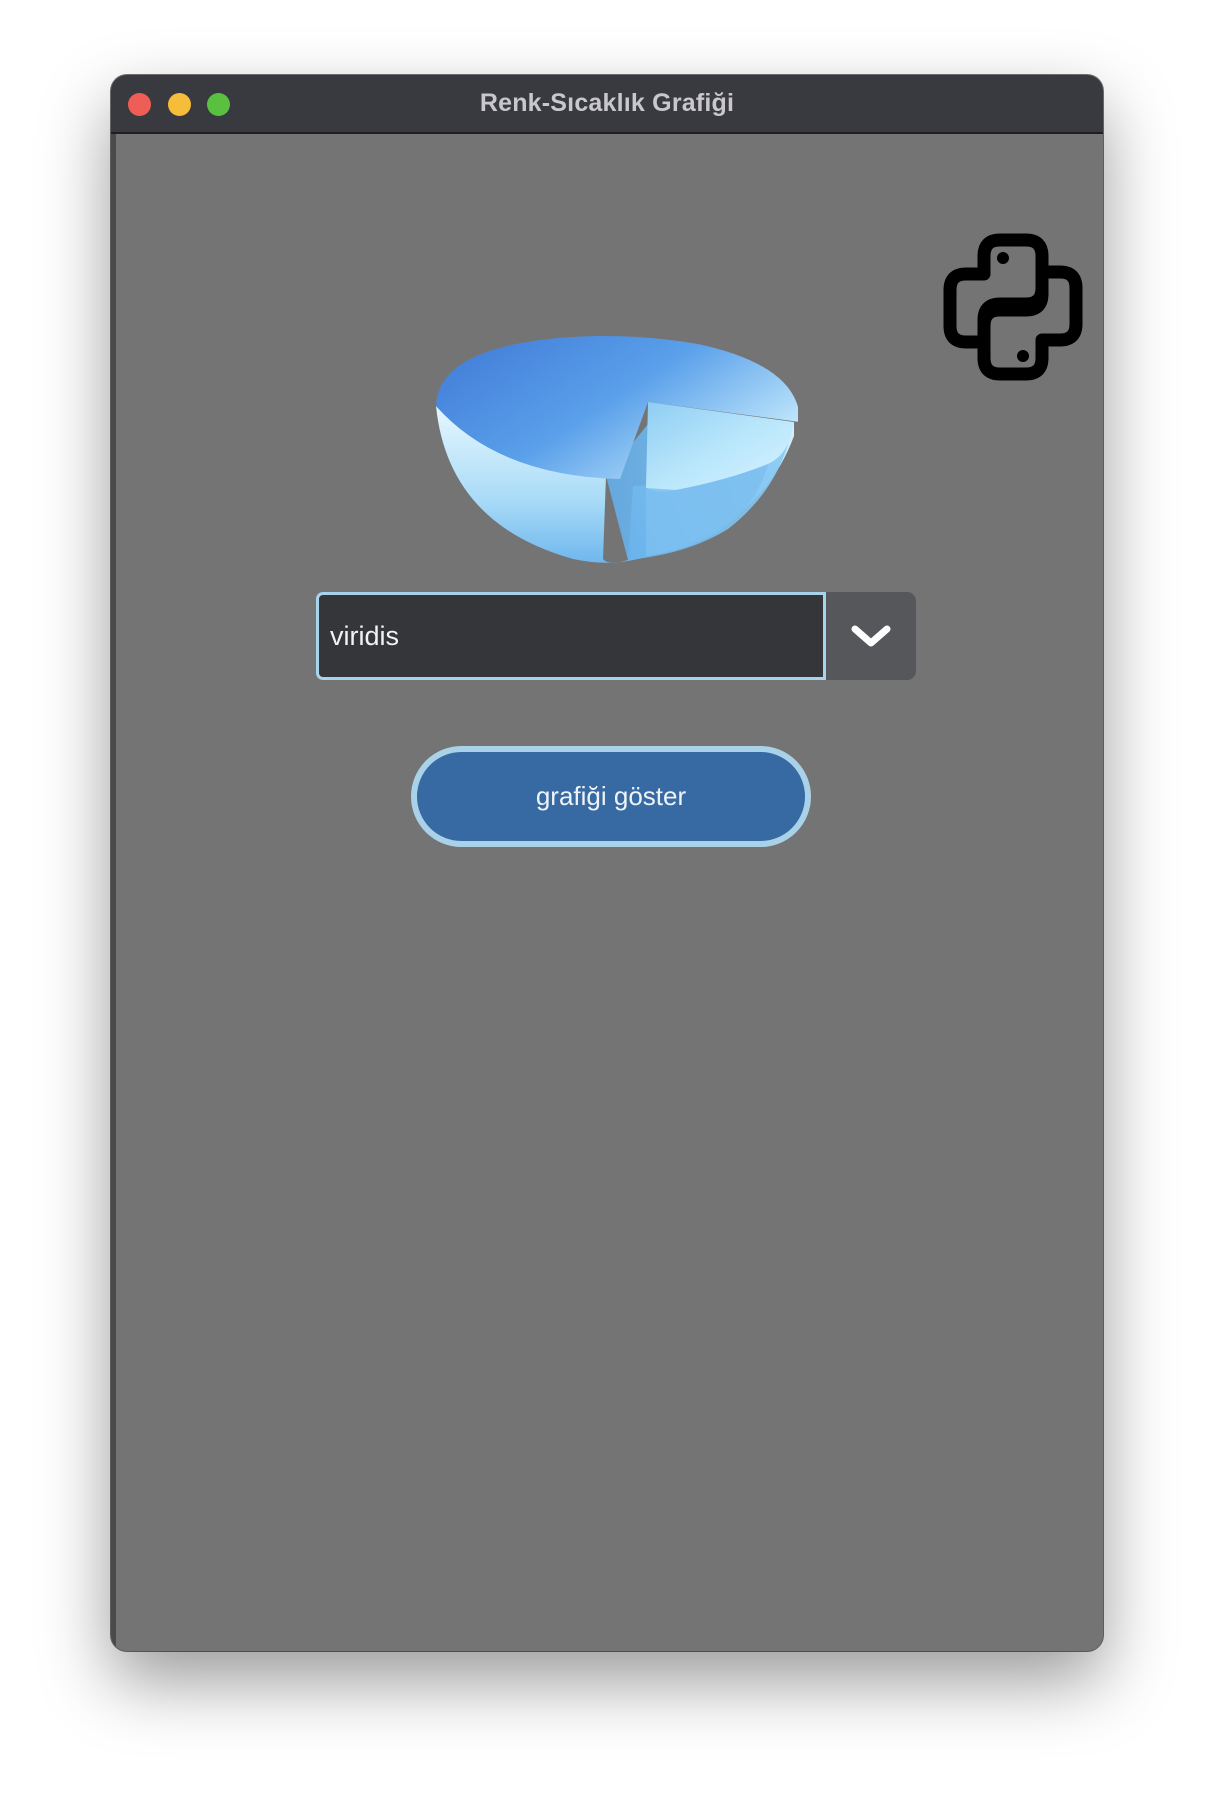  I want to click on show-chart-button: grafiği göster, so click(611, 796).